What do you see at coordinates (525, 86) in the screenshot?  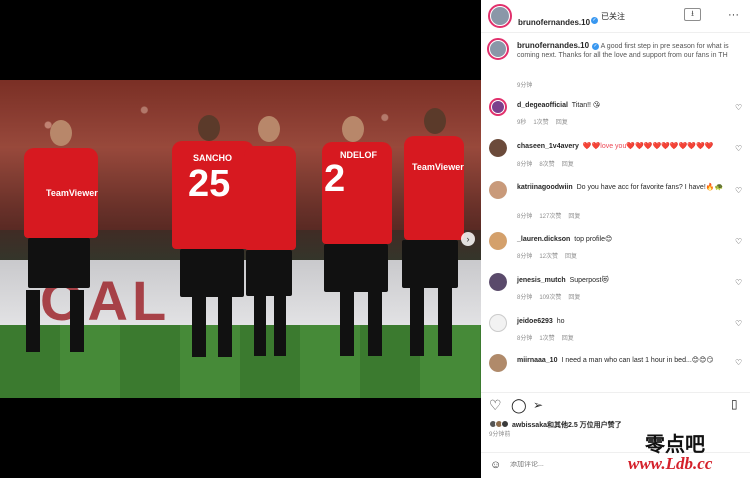 I see `caption-time: 9分钟` at bounding box center [525, 86].